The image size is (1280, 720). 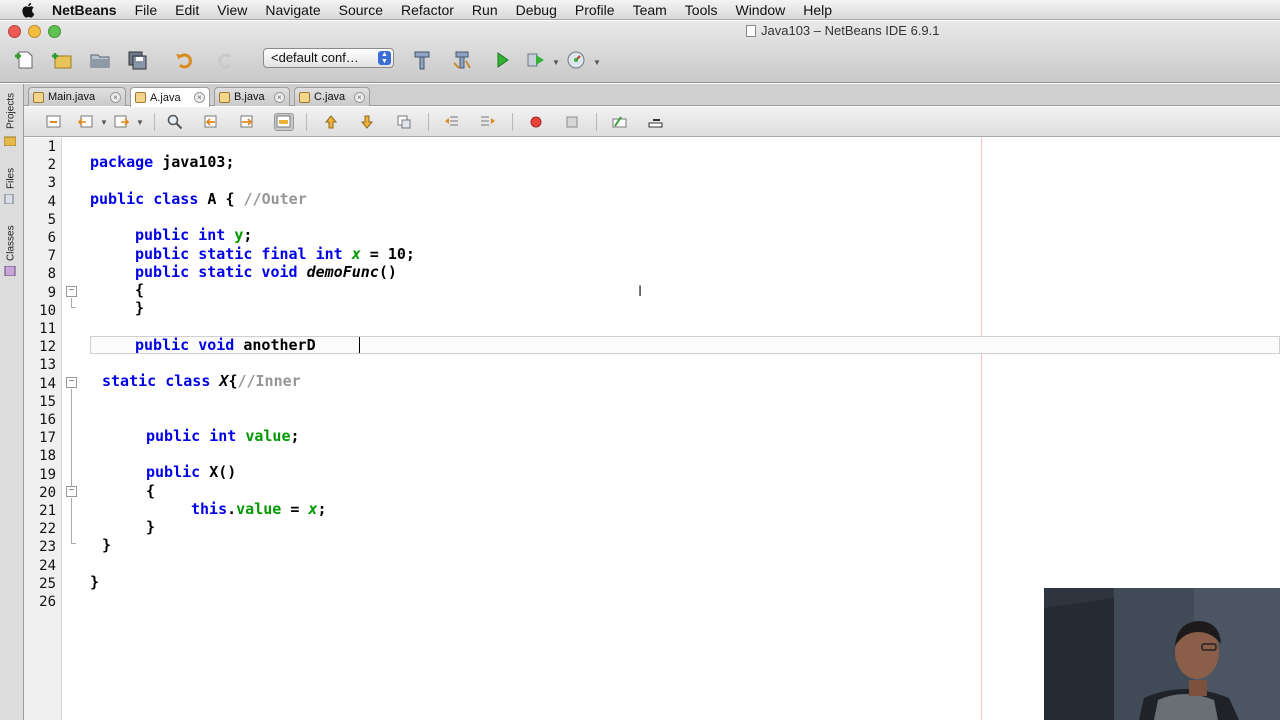 I want to click on line-number: 7, so click(x=51, y=256).